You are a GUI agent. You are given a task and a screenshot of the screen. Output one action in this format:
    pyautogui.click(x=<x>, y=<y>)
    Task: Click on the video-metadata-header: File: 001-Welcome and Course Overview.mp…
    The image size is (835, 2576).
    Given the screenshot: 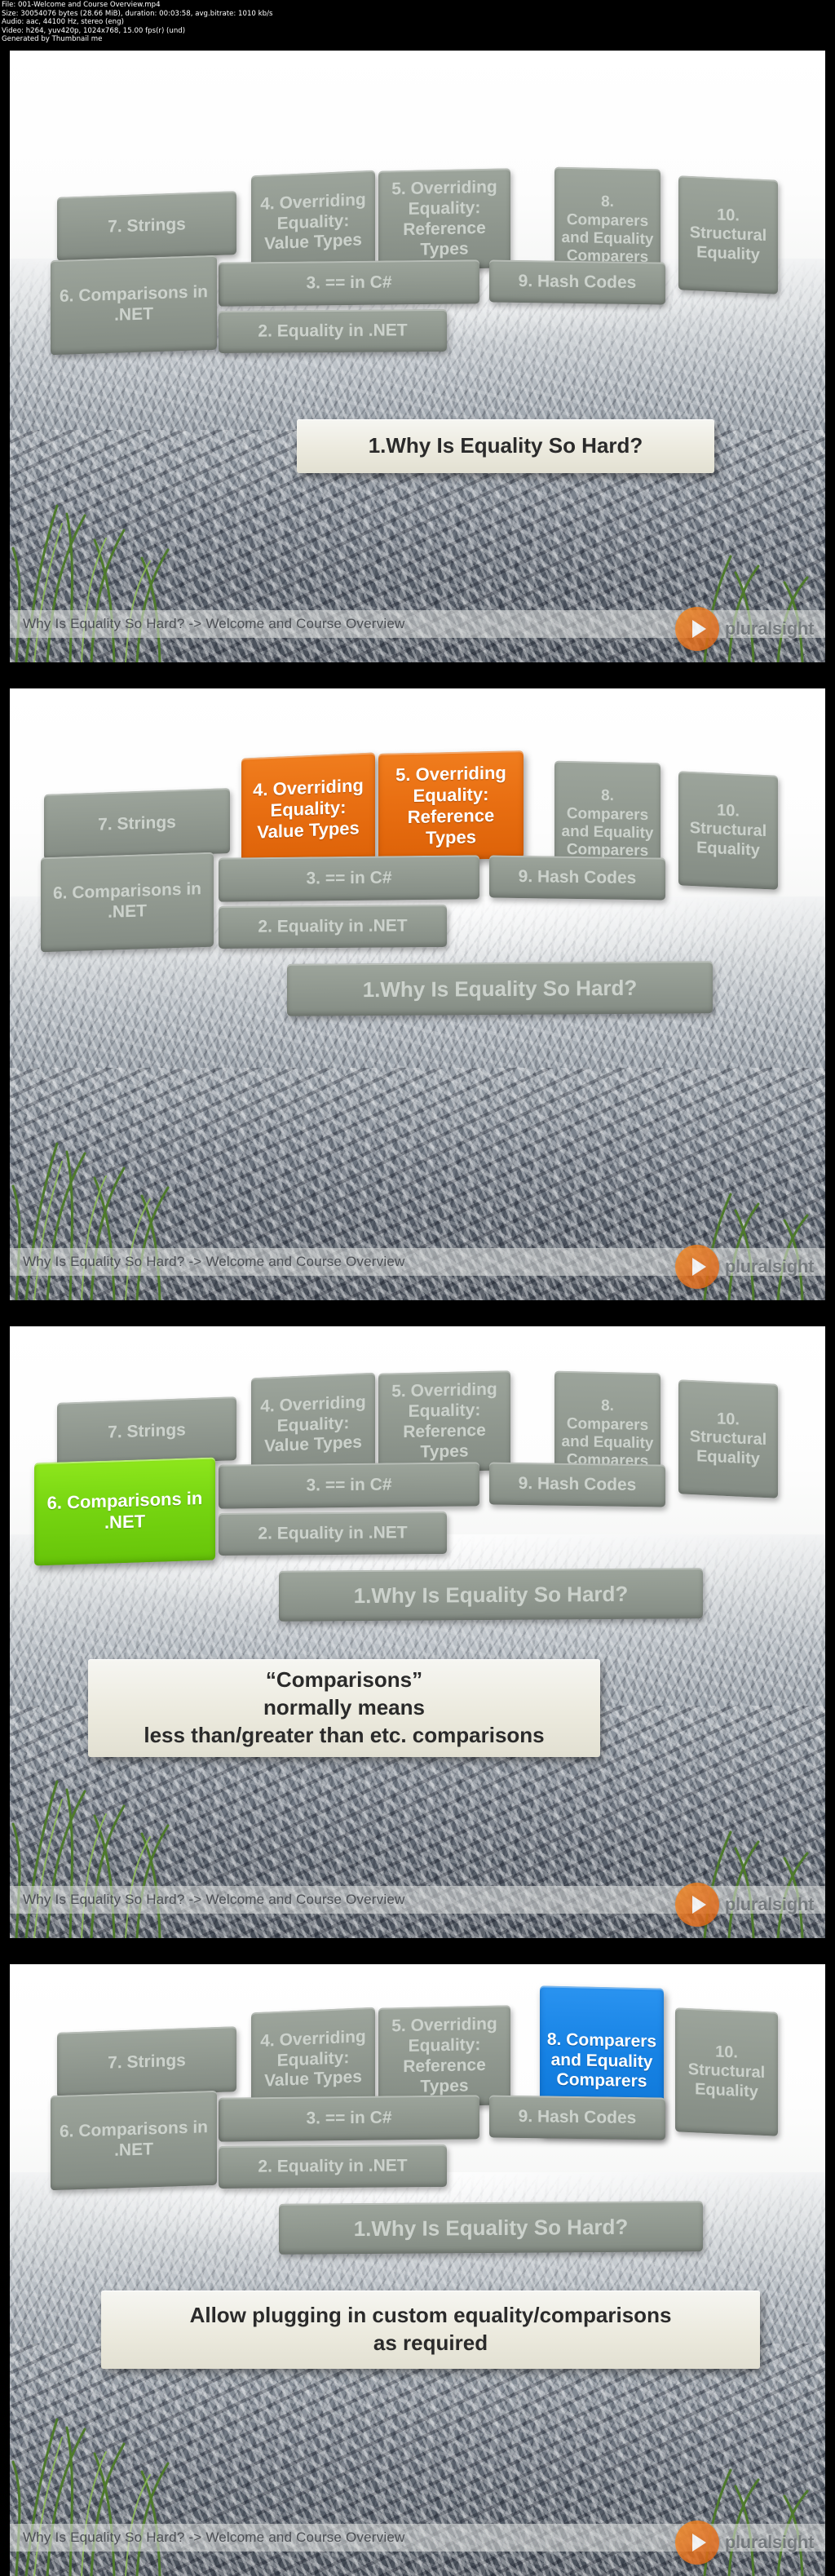 What is the action you would take?
    pyautogui.click(x=417, y=22)
    